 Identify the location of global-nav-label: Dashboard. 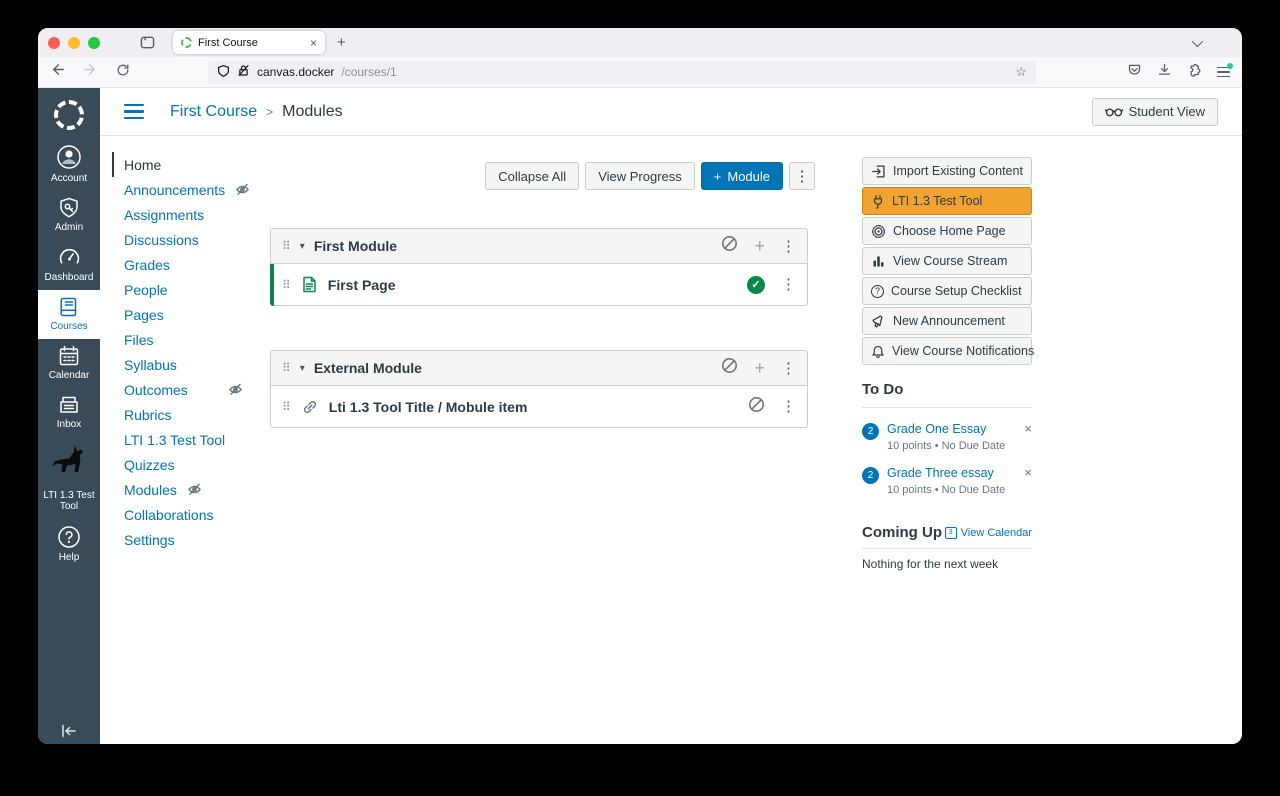
(69, 277).